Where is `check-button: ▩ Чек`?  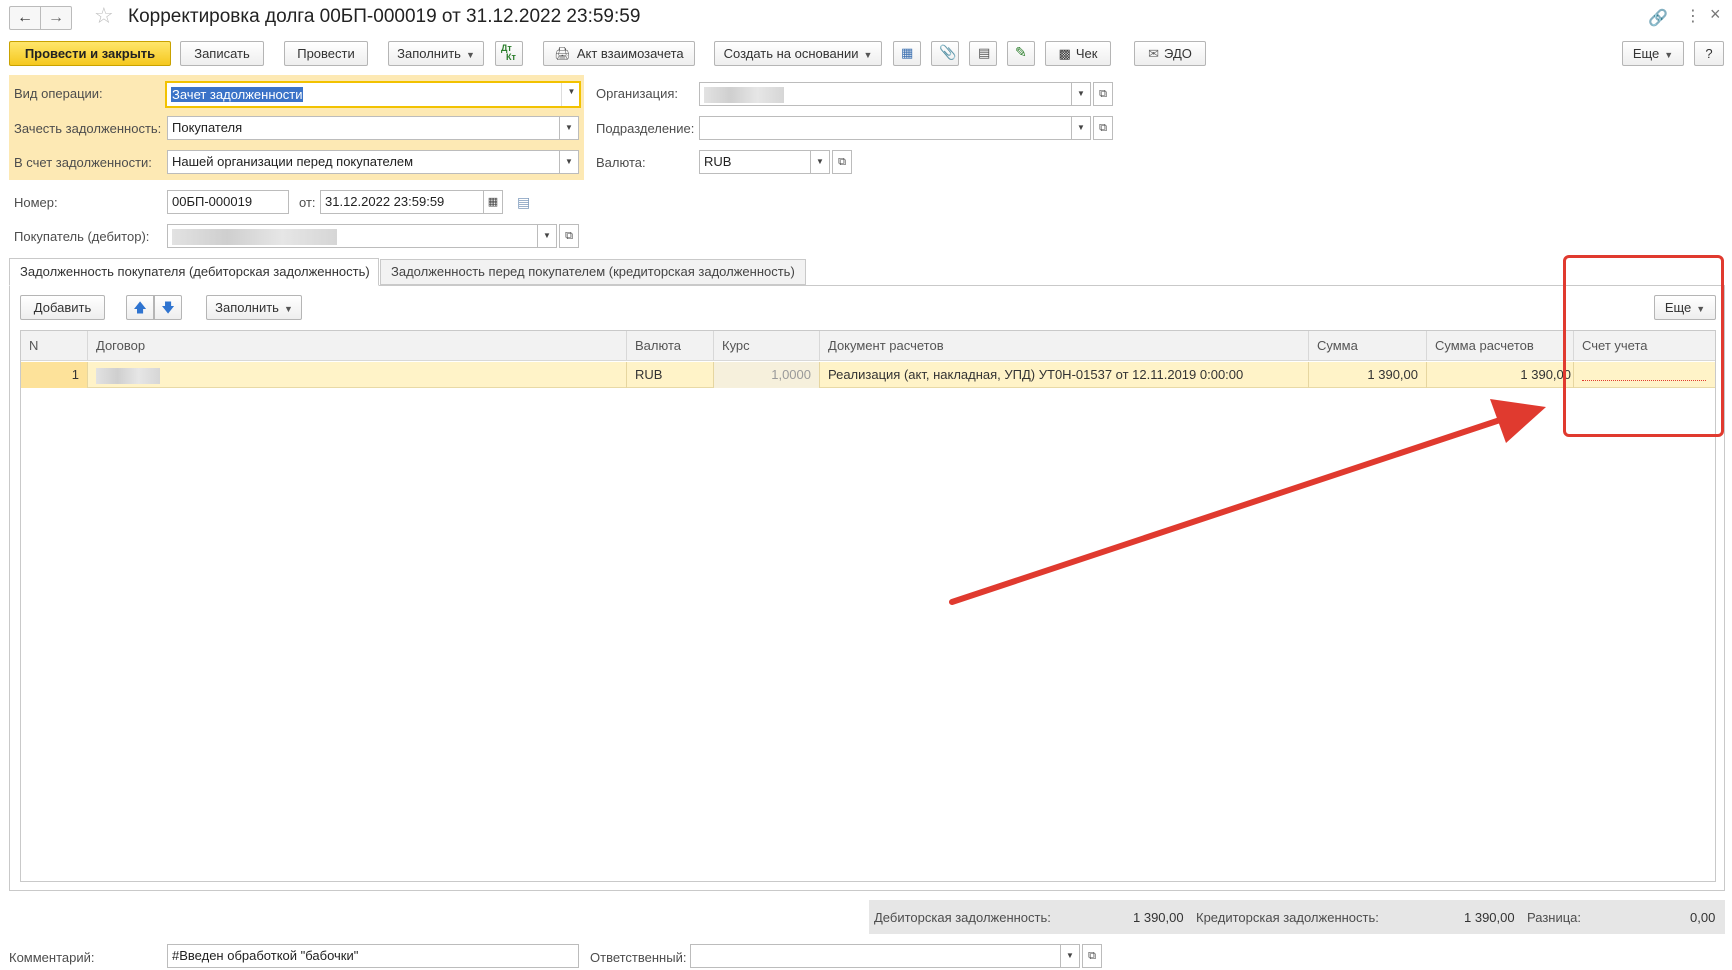 check-button: ▩ Чек is located at coordinates (1078, 53).